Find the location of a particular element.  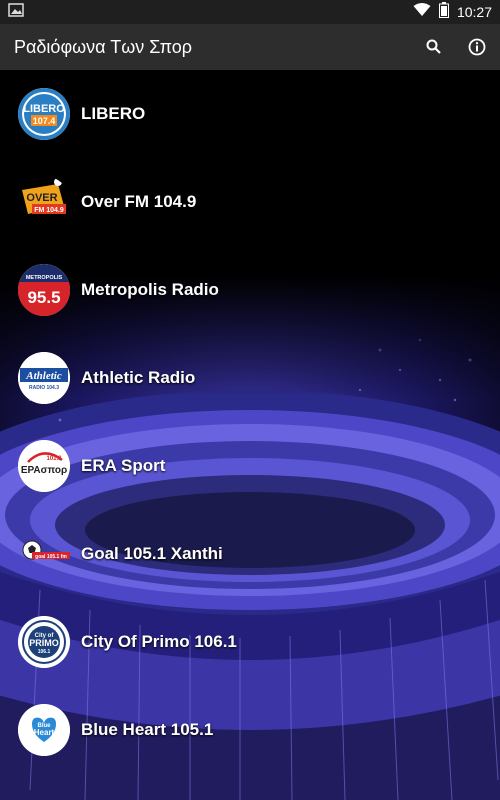

athletic-logo-icon: Athletic RADIO 104.3 is located at coordinates (44, 378).